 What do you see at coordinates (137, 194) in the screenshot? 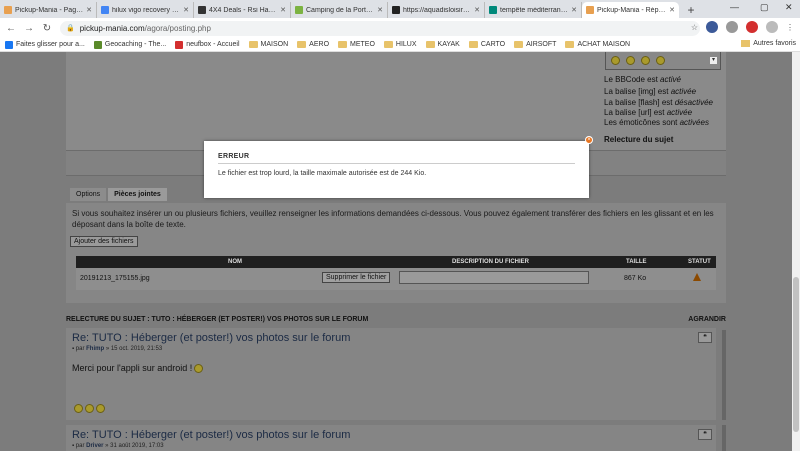
I see `tab-attachments: Pièces jointes` at bounding box center [137, 194].